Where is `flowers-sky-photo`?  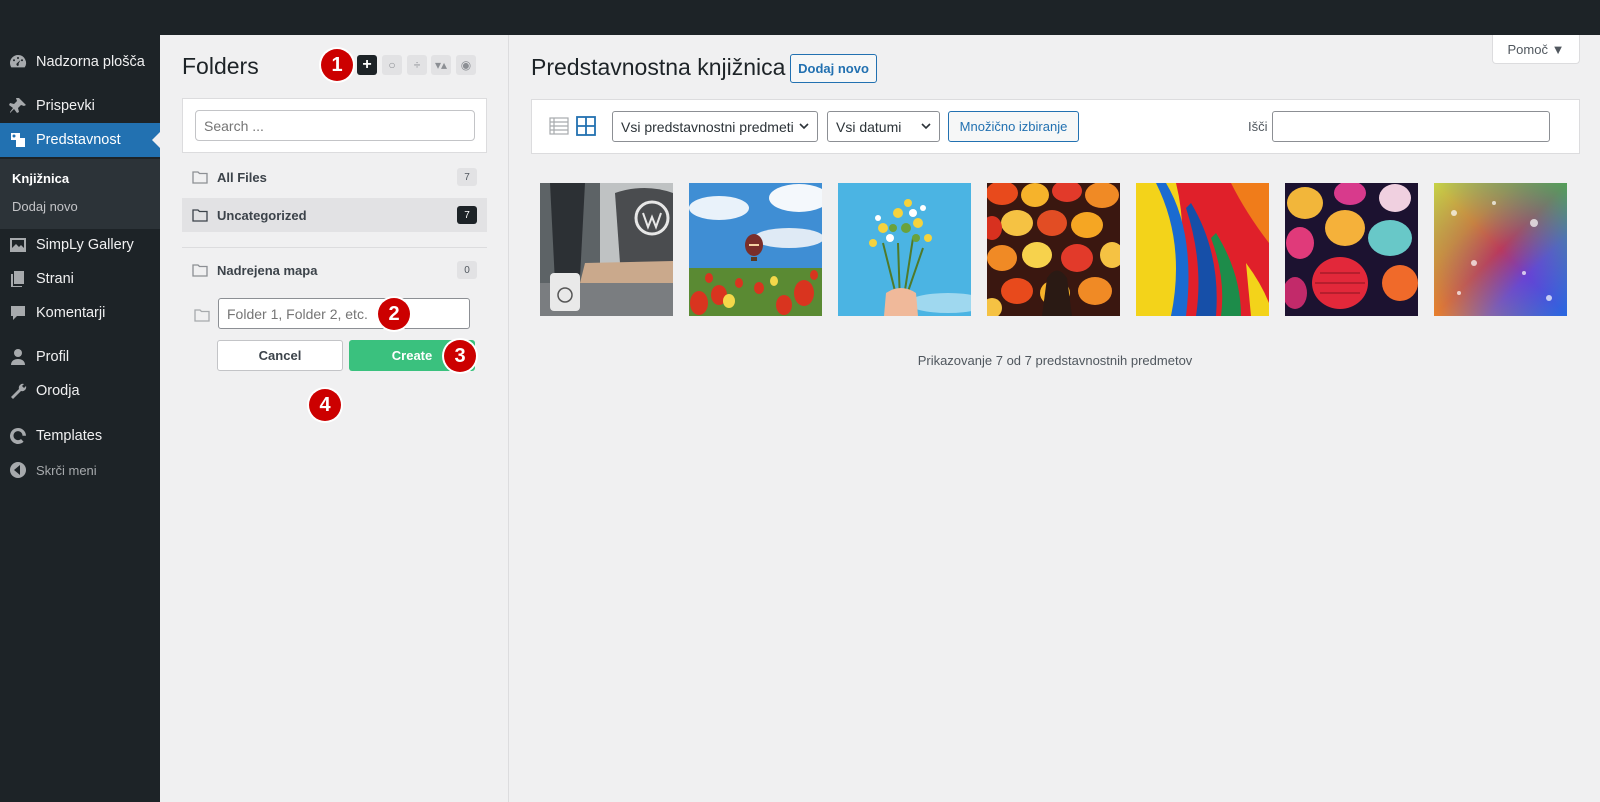 flowers-sky-photo is located at coordinates (904, 249).